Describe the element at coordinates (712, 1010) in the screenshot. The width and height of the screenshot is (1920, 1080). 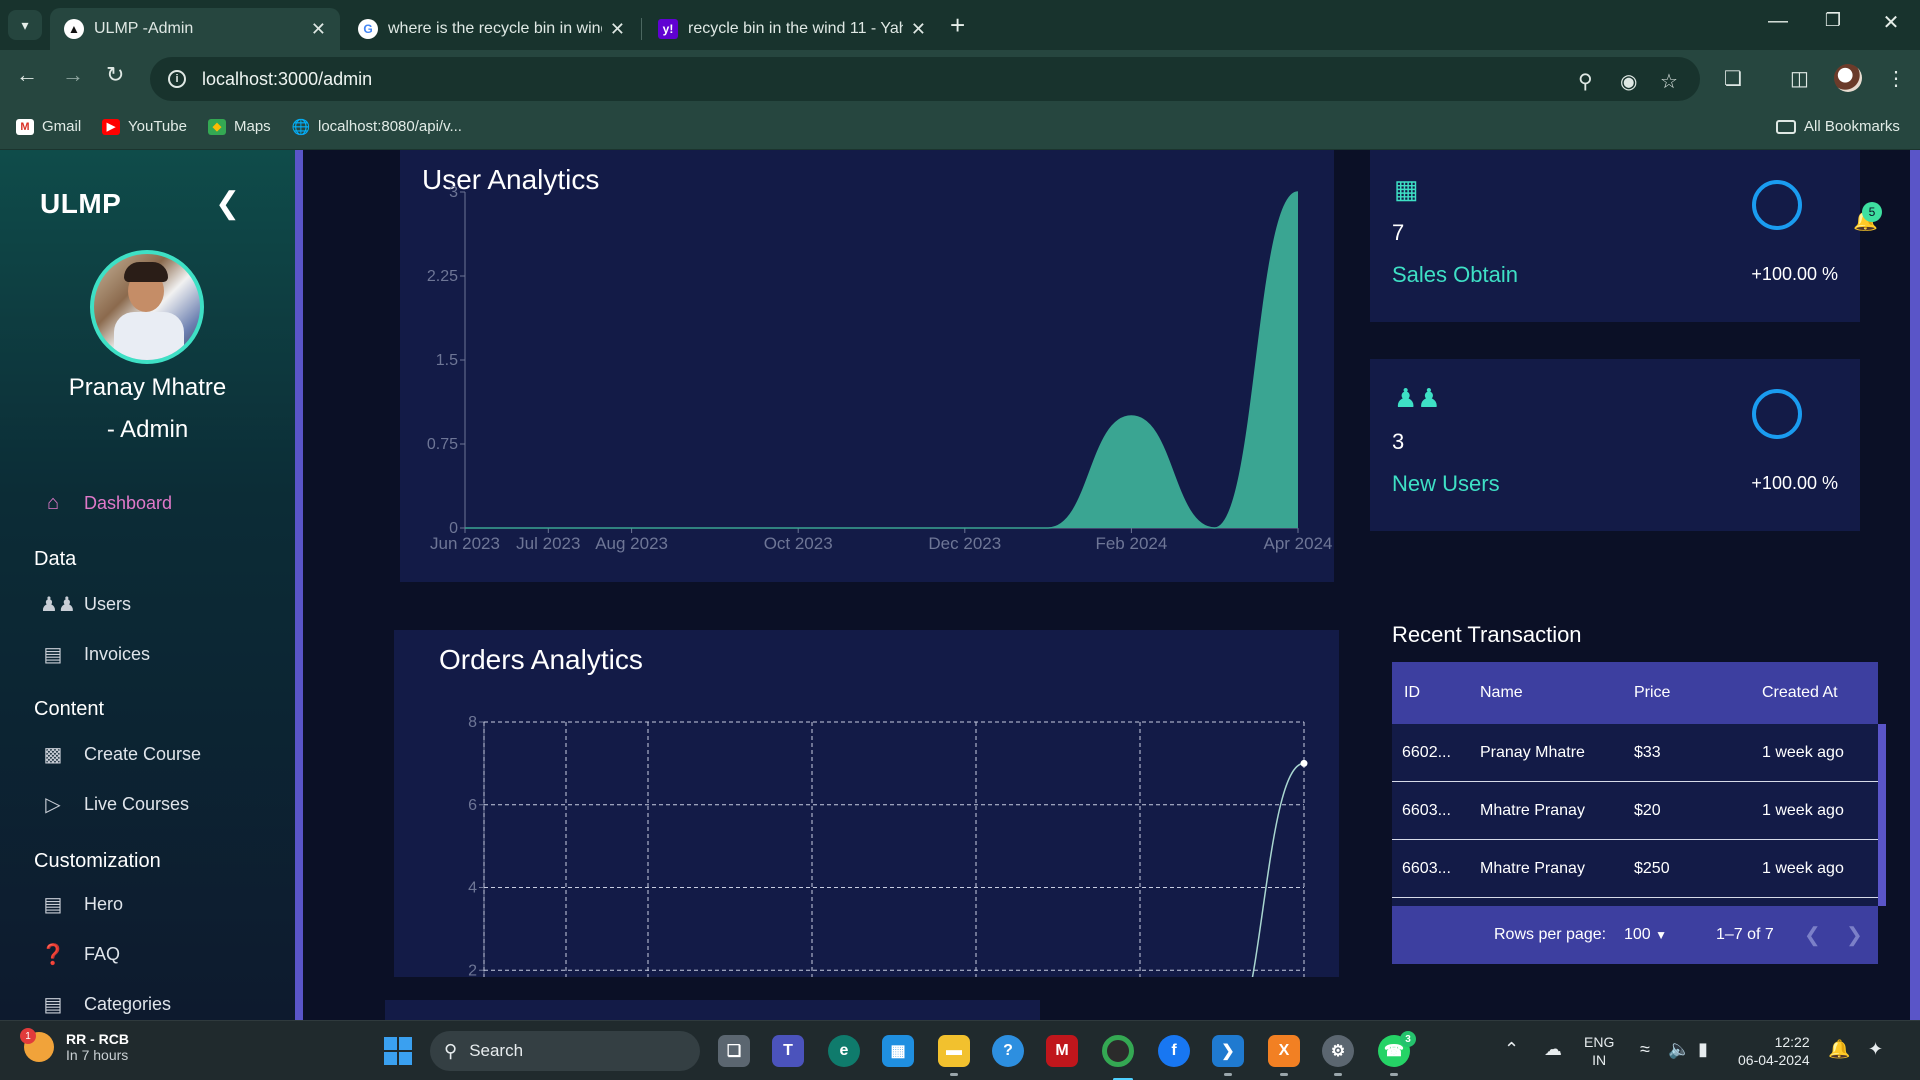
I see `bottom-panel-partial` at that location.